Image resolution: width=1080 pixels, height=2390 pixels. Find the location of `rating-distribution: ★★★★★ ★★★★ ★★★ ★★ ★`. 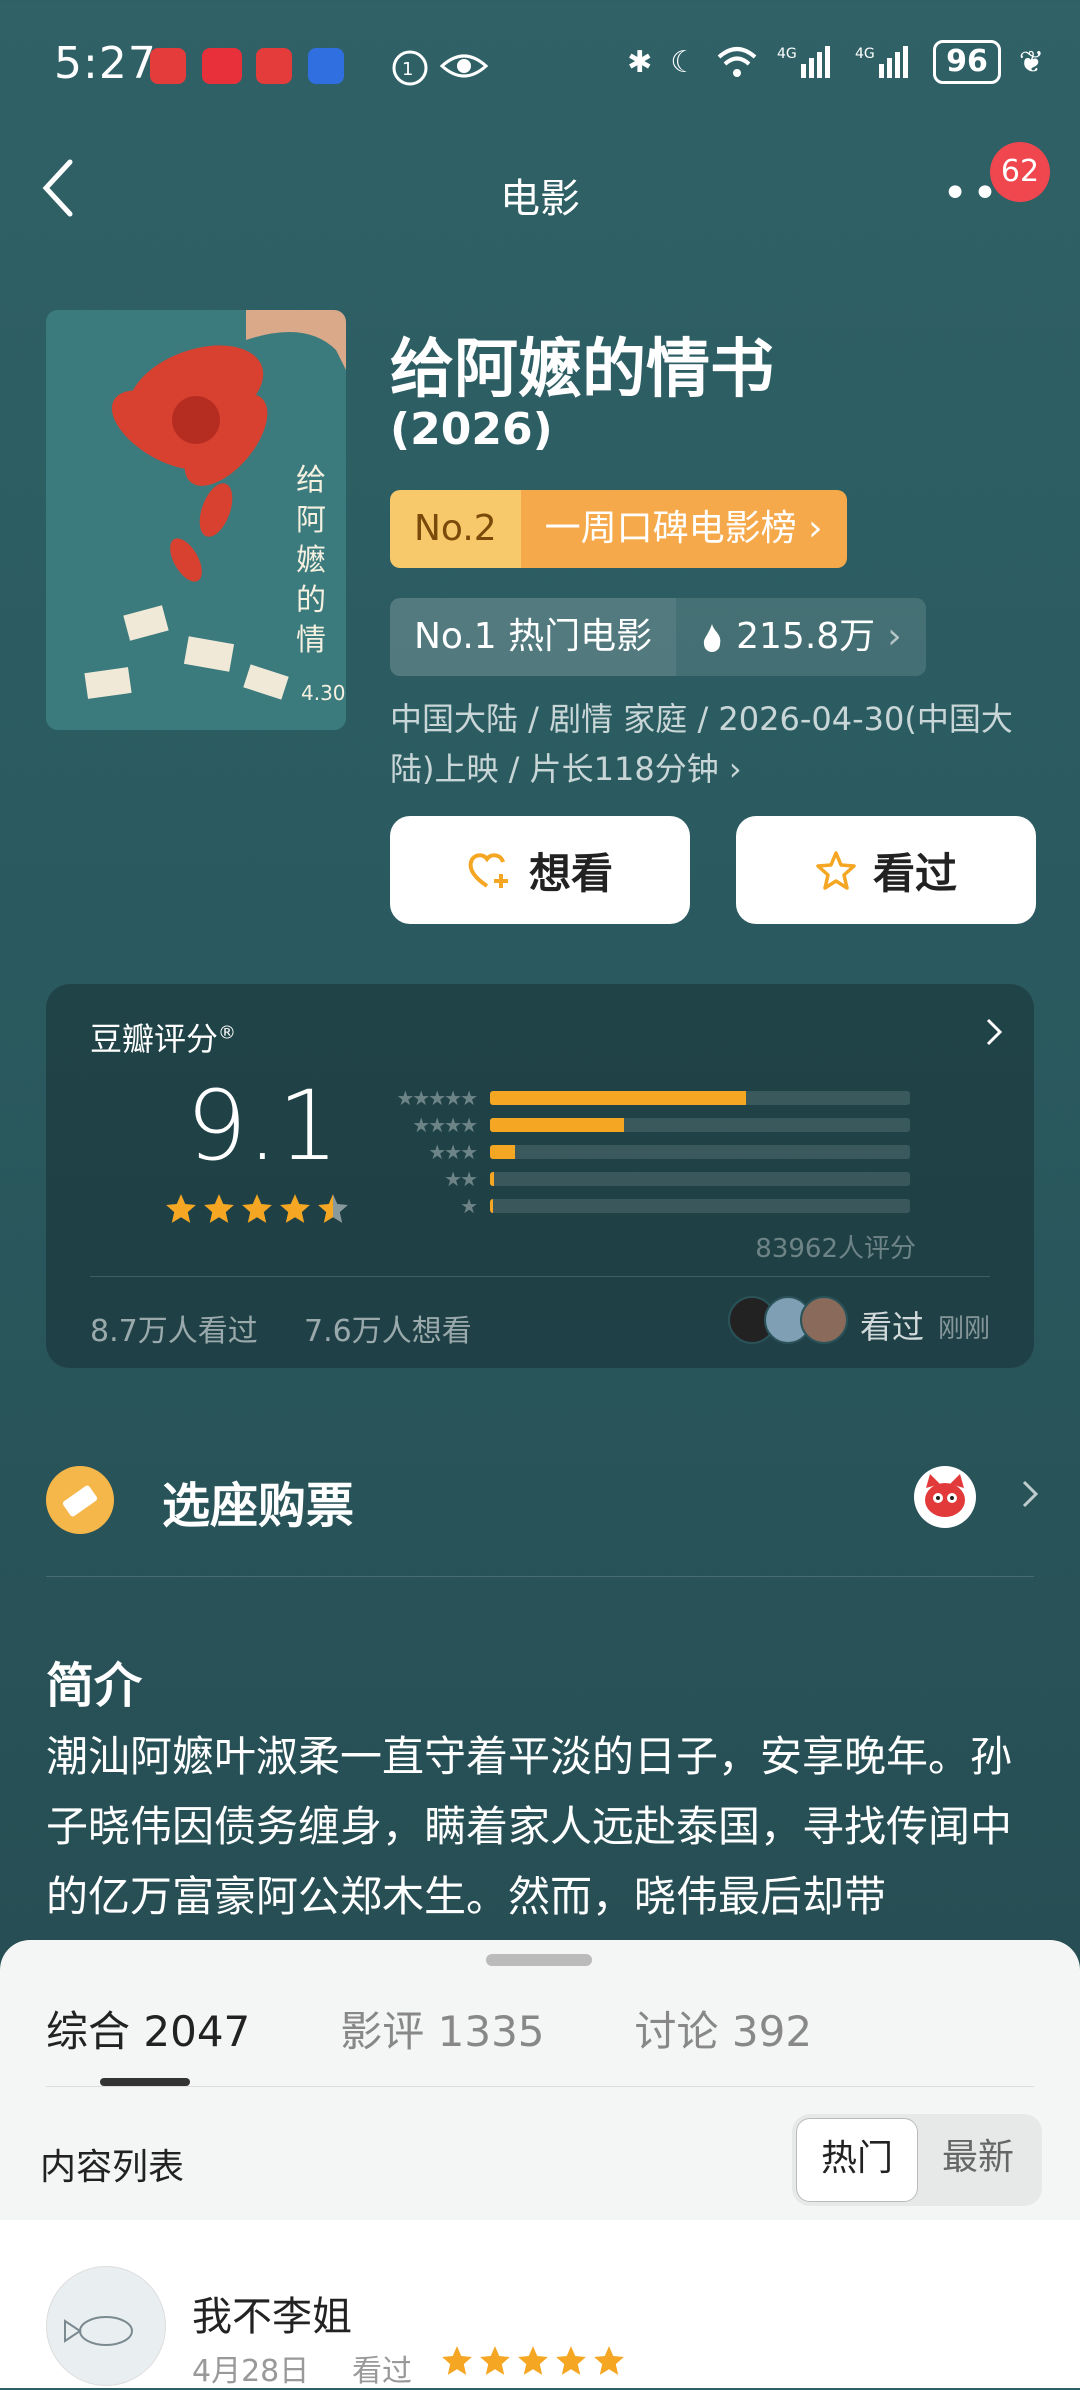

rating-distribution: ★★★★★ ★★★★ ★★★ ★★ ★ is located at coordinates (643, 1151).